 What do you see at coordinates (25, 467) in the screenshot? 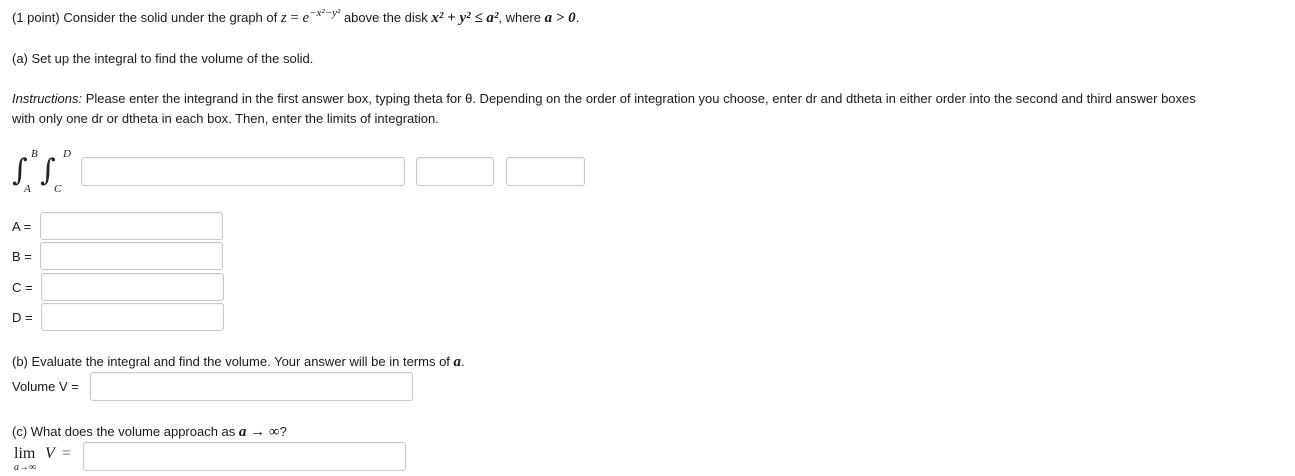
I see `lim-subscript: a→∞` at bounding box center [25, 467].